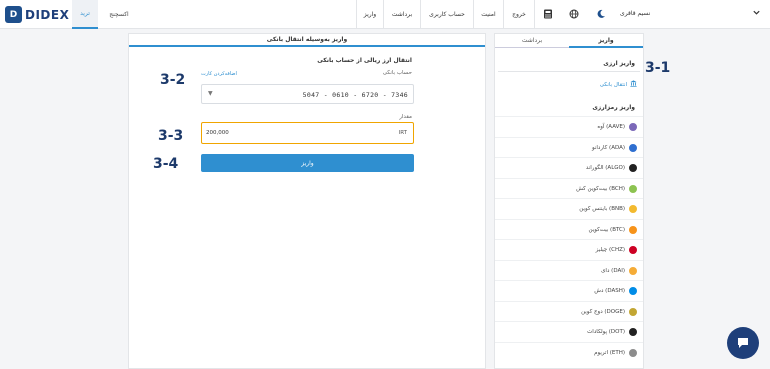  Describe the element at coordinates (610, 250) in the screenshot. I see `coin-name: چیلیز (CHZ)` at that location.